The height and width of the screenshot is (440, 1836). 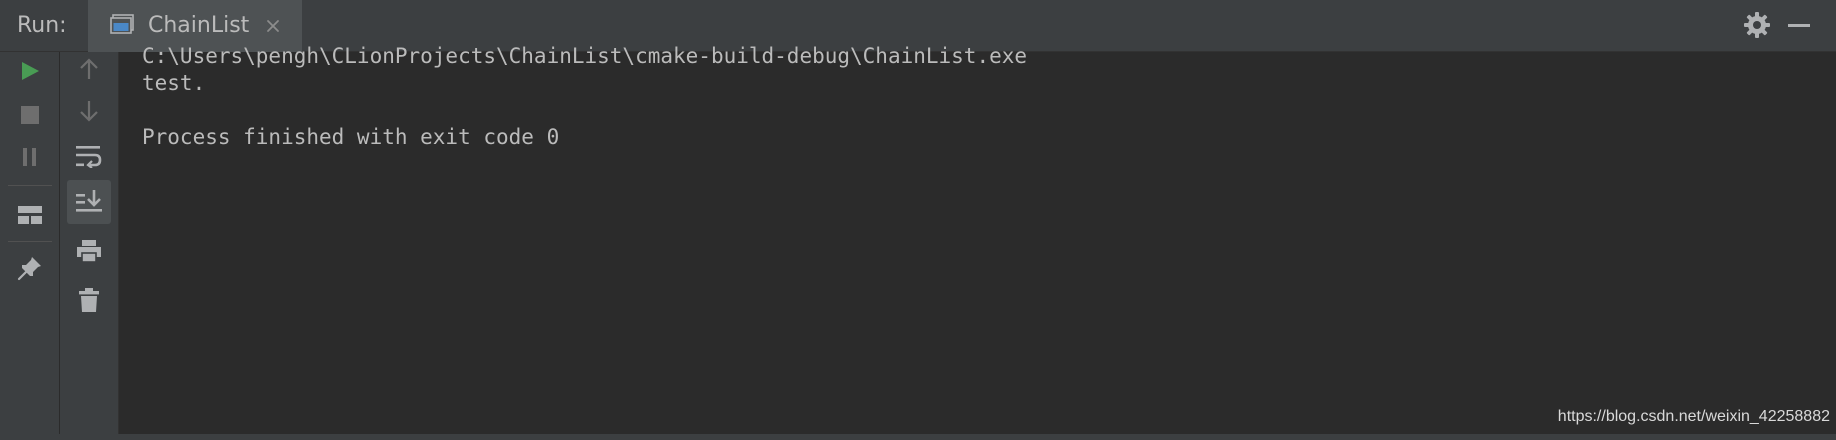 I want to click on print-icon, so click(x=89, y=251).